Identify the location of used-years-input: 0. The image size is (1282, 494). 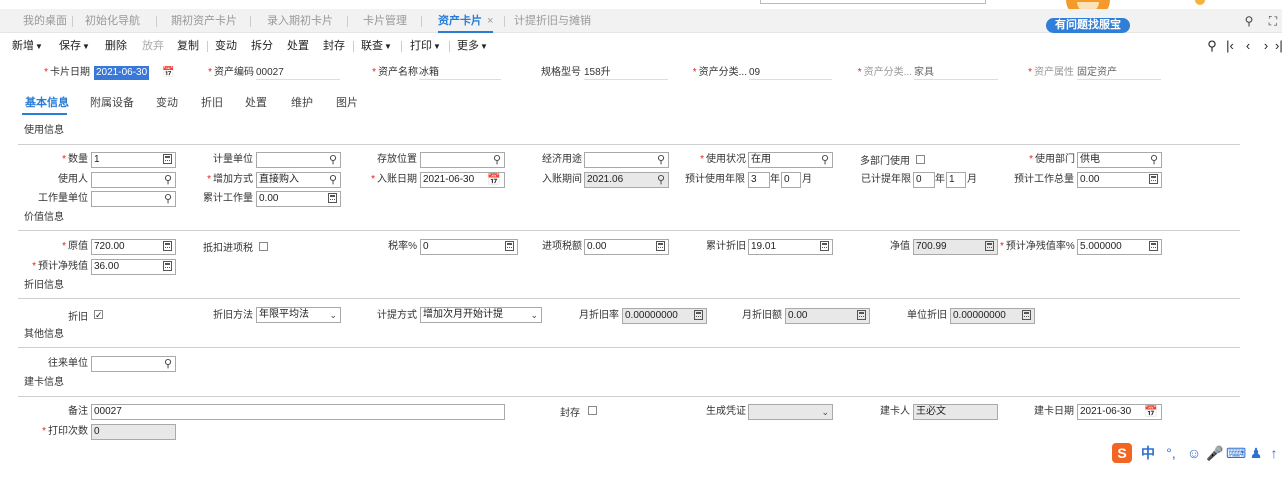
(924, 180).